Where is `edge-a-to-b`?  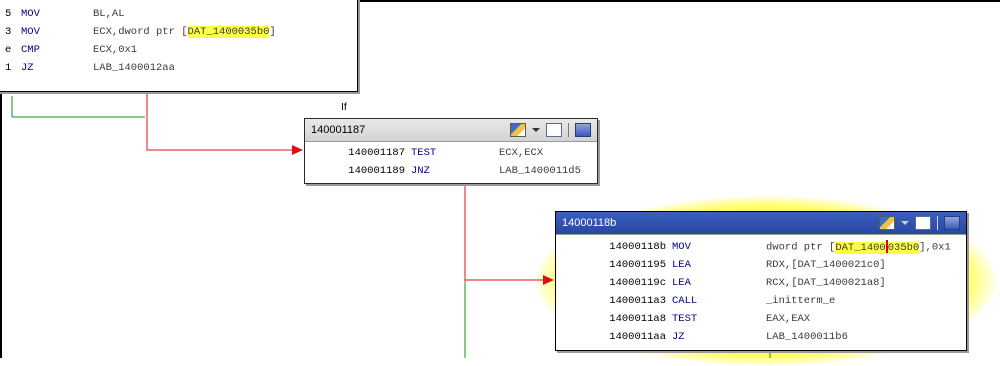 edge-a-to-b is located at coordinates (219, 121).